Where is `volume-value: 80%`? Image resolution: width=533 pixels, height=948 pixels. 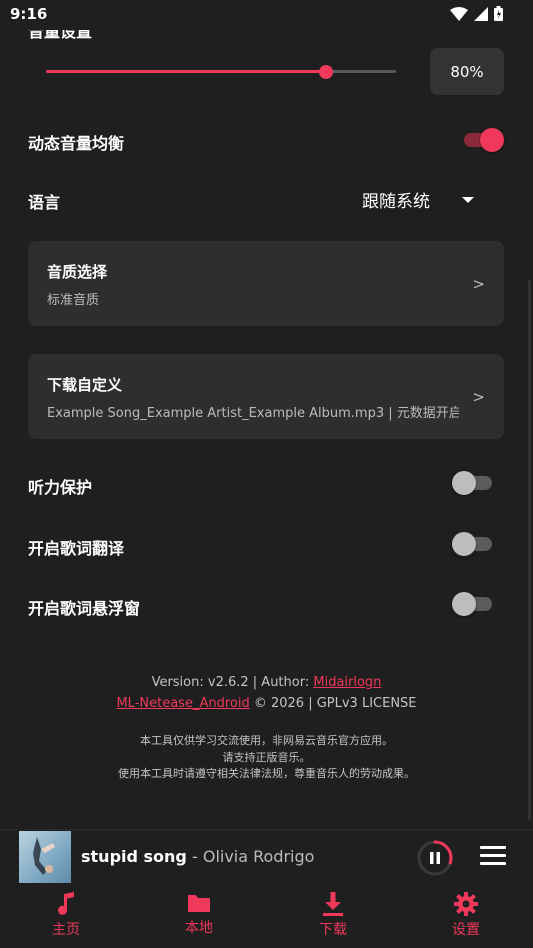 volume-value: 80% is located at coordinates (467, 71).